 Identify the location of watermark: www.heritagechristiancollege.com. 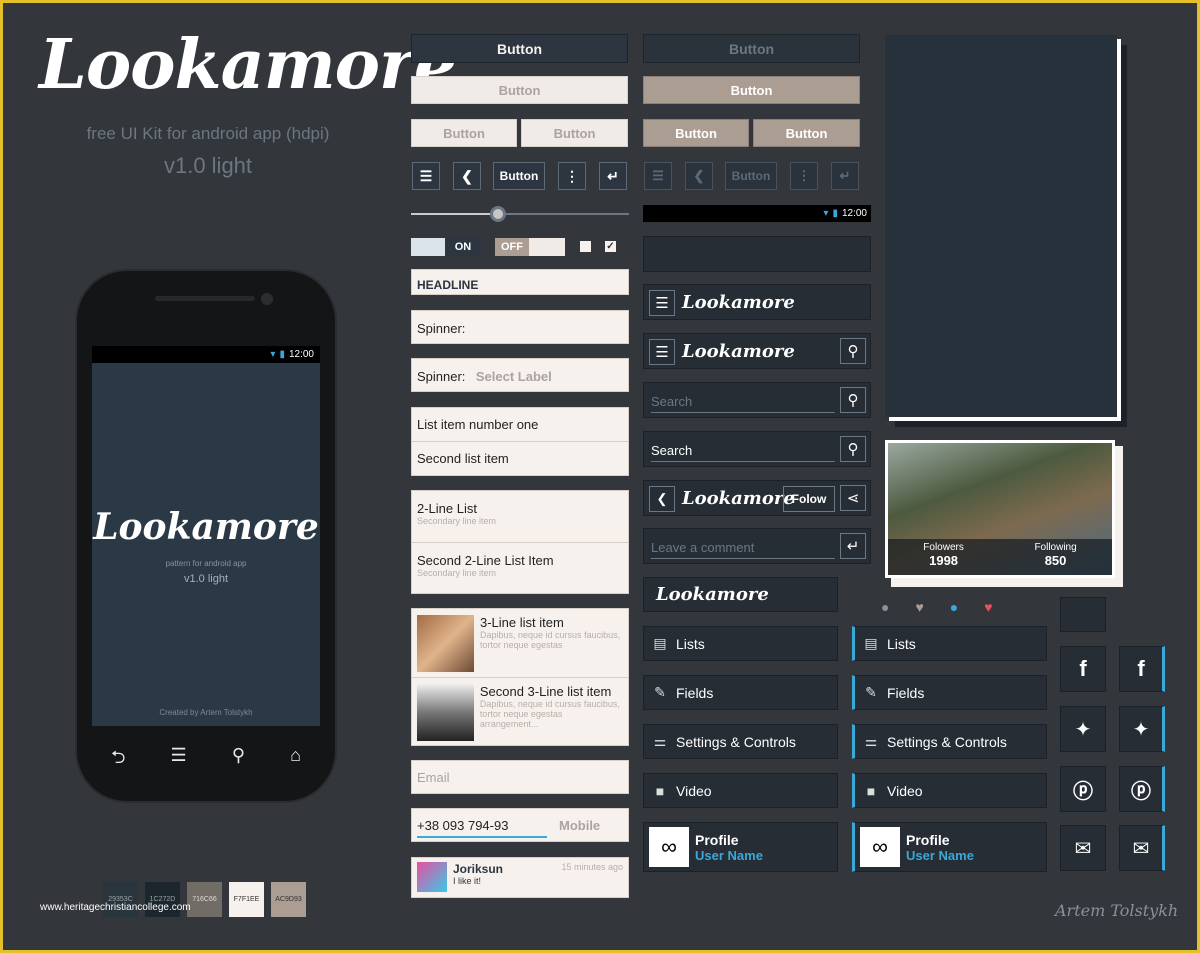
(115, 907).